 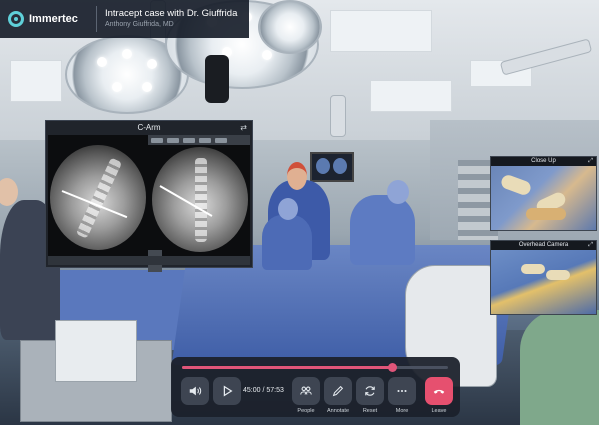 I want to click on nurse-head, so click(x=288, y=209).